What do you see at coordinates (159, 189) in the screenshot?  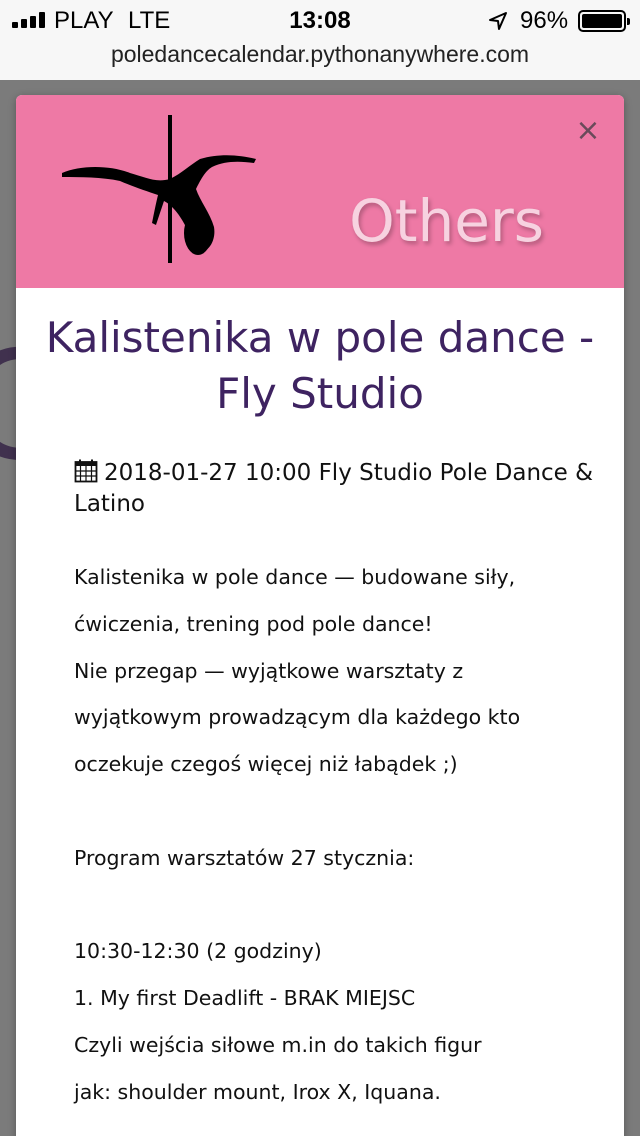 I see `pole-dancer-logo` at bounding box center [159, 189].